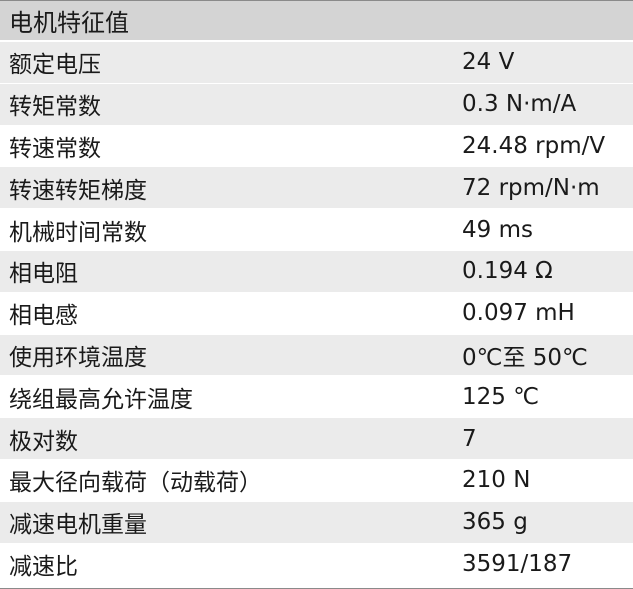 This screenshot has width=633, height=589. Describe the element at coordinates (495, 522) in the screenshot. I see `row-value-gearmotor-weight: 365 g` at that location.